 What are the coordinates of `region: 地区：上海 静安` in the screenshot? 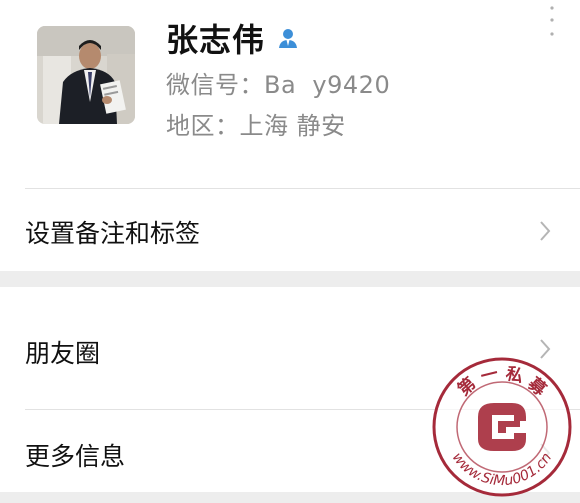 It's located at (256, 123).